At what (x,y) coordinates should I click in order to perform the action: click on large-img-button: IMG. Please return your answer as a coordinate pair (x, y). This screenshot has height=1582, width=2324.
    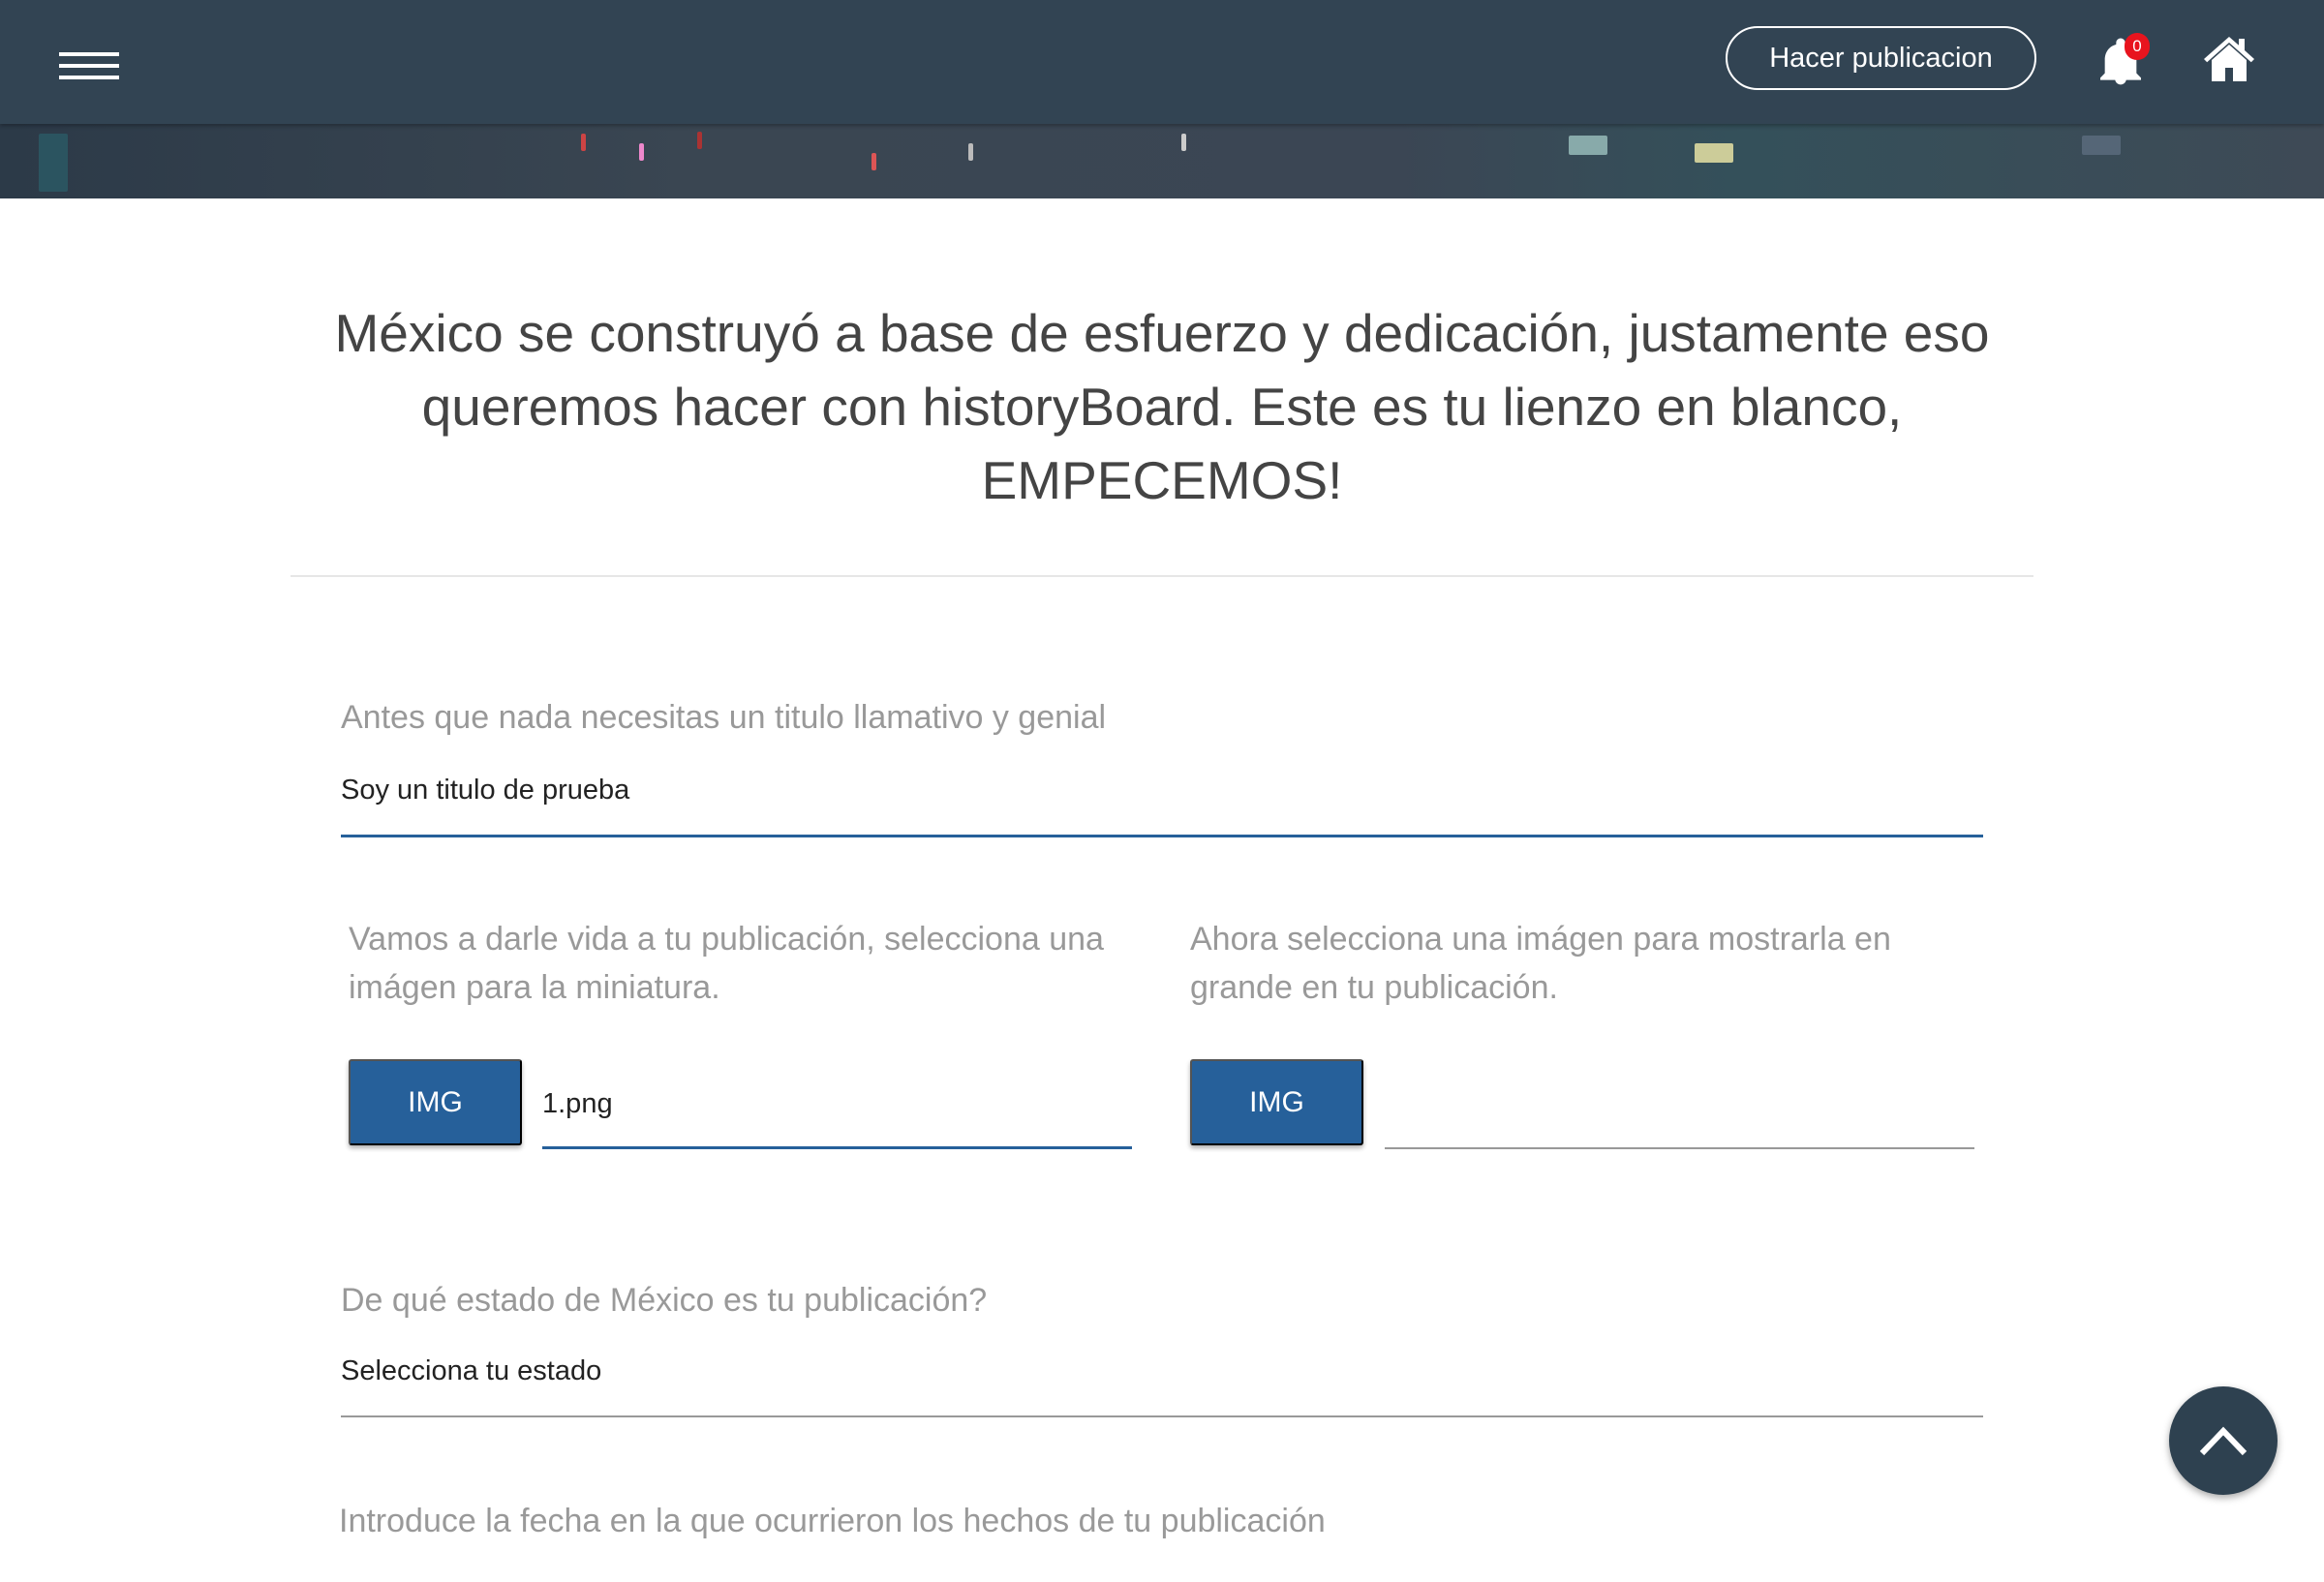
    Looking at the image, I should click on (1277, 1102).